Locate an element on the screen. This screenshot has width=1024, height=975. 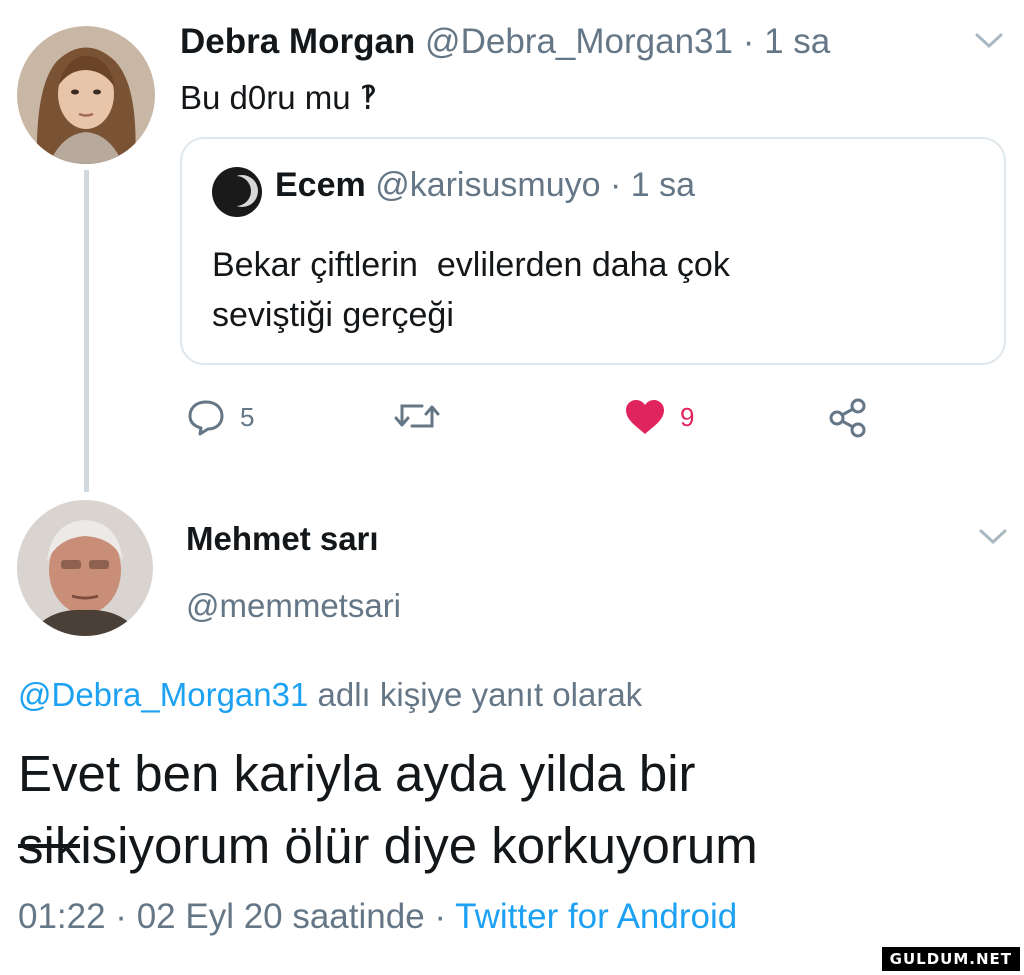
quoted-text-line: Bekar çiftlerin evlilerden daha çok is located at coordinates (471, 265).